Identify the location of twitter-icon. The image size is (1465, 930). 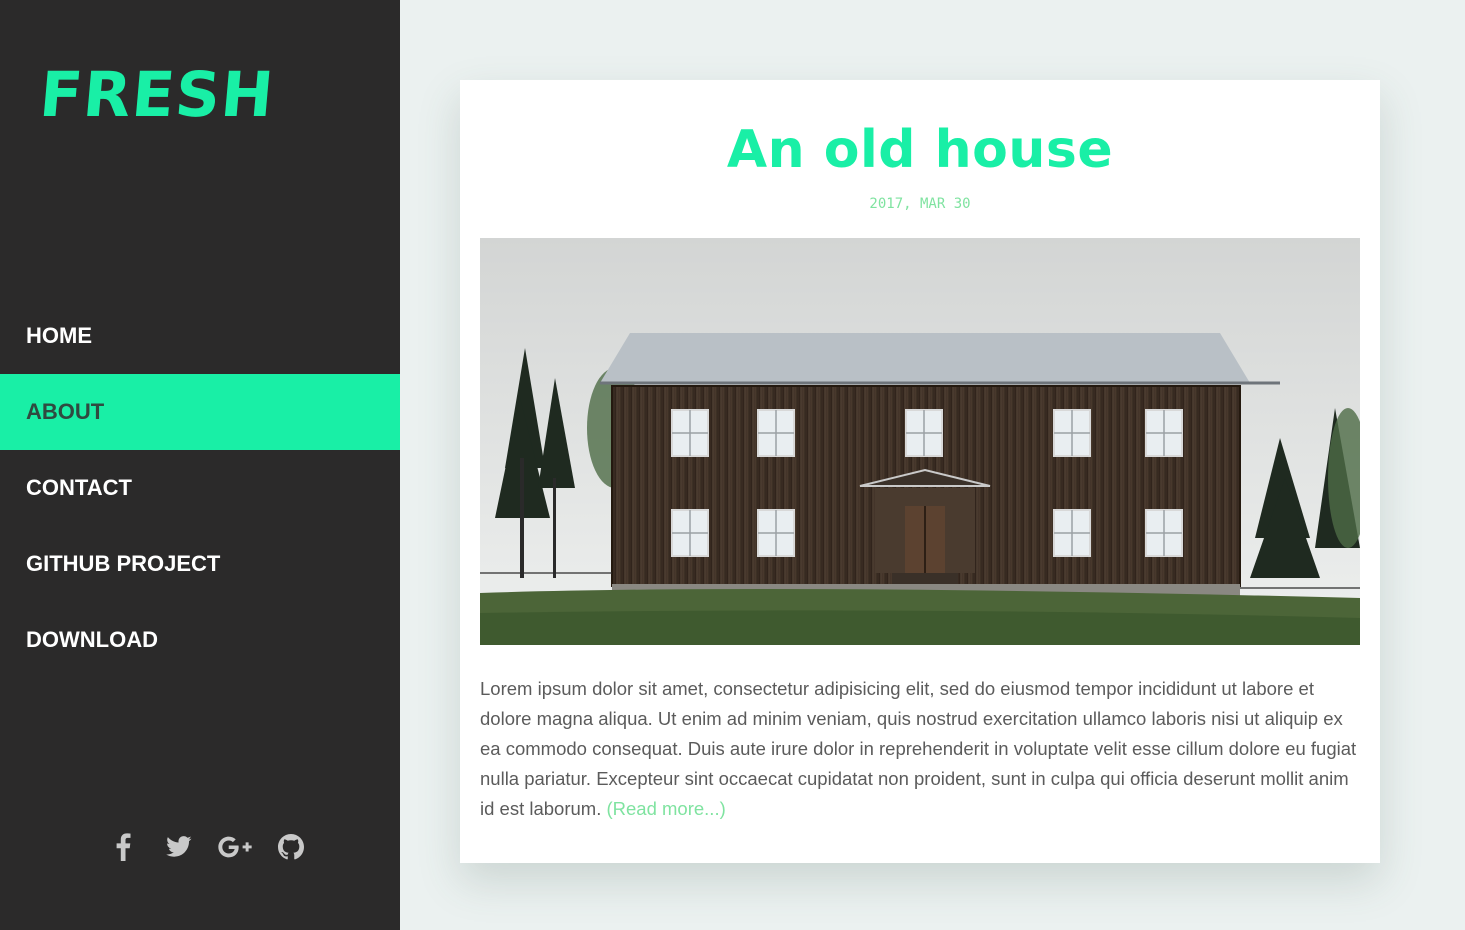
(179, 847).